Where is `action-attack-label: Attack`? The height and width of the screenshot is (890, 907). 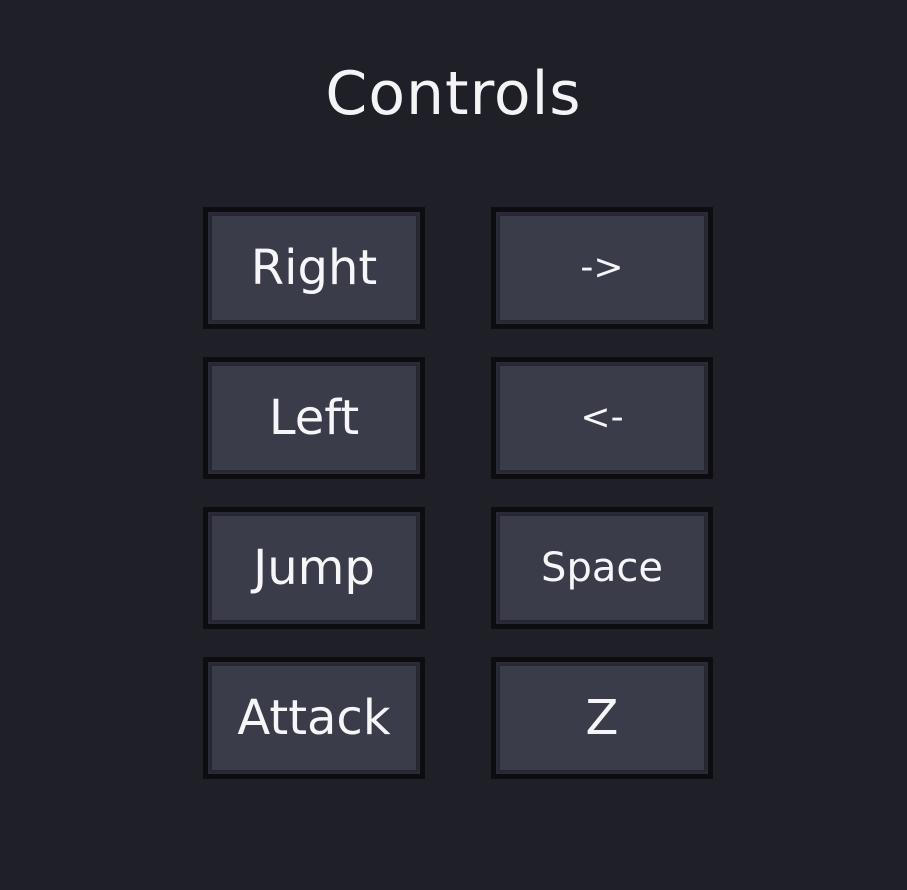 action-attack-label: Attack is located at coordinates (314, 718).